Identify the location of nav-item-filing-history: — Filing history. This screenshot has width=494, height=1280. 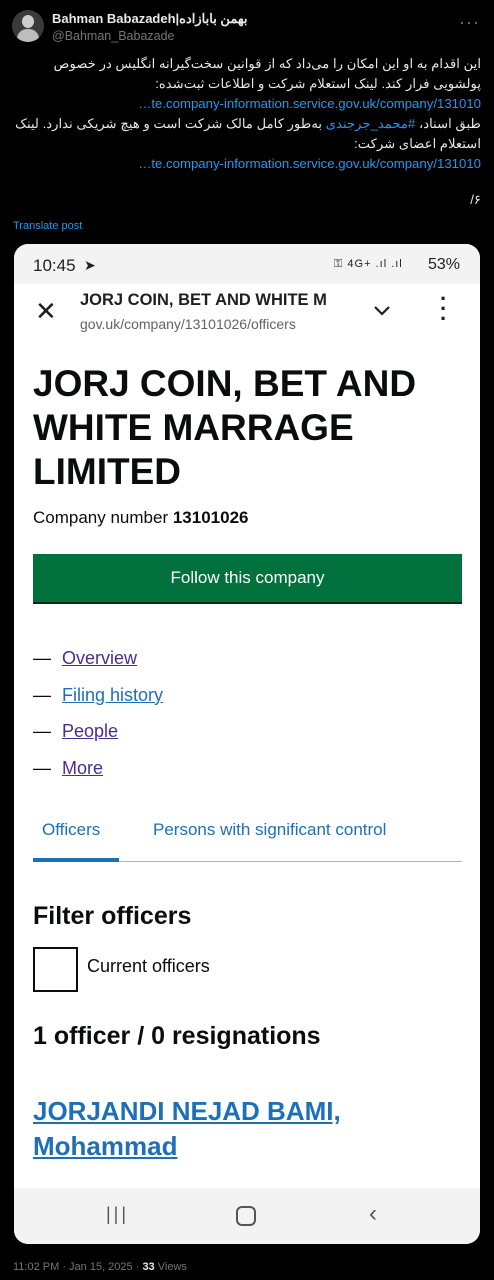
(98, 695).